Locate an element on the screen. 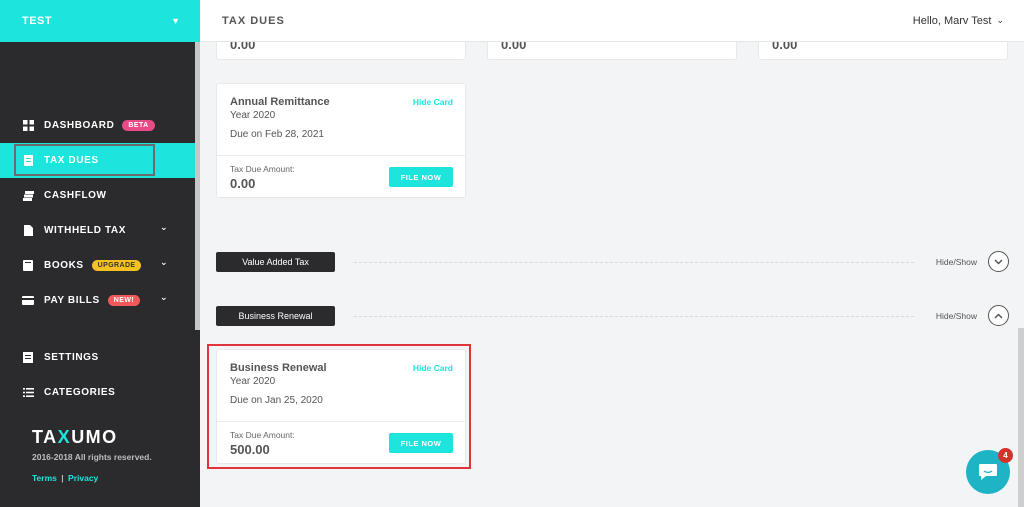 The width and height of the screenshot is (1024, 507). sidebar-item-label: PAY BILLS is located at coordinates (72, 300).